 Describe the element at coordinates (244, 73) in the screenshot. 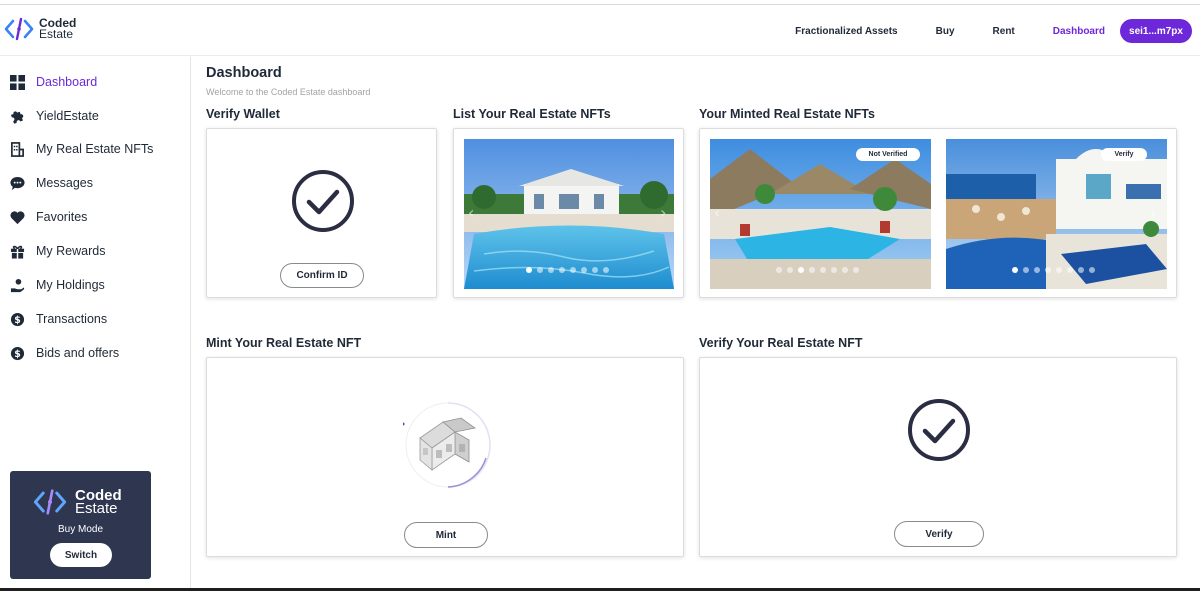

I see `page-title: Dashboard` at that location.